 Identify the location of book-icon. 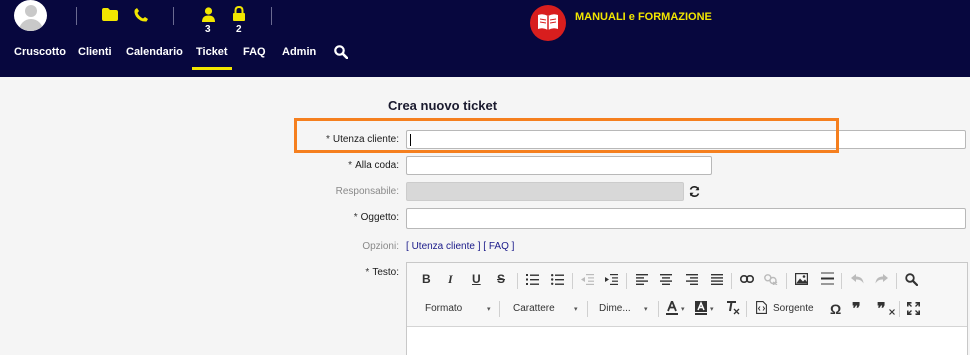
(548, 23).